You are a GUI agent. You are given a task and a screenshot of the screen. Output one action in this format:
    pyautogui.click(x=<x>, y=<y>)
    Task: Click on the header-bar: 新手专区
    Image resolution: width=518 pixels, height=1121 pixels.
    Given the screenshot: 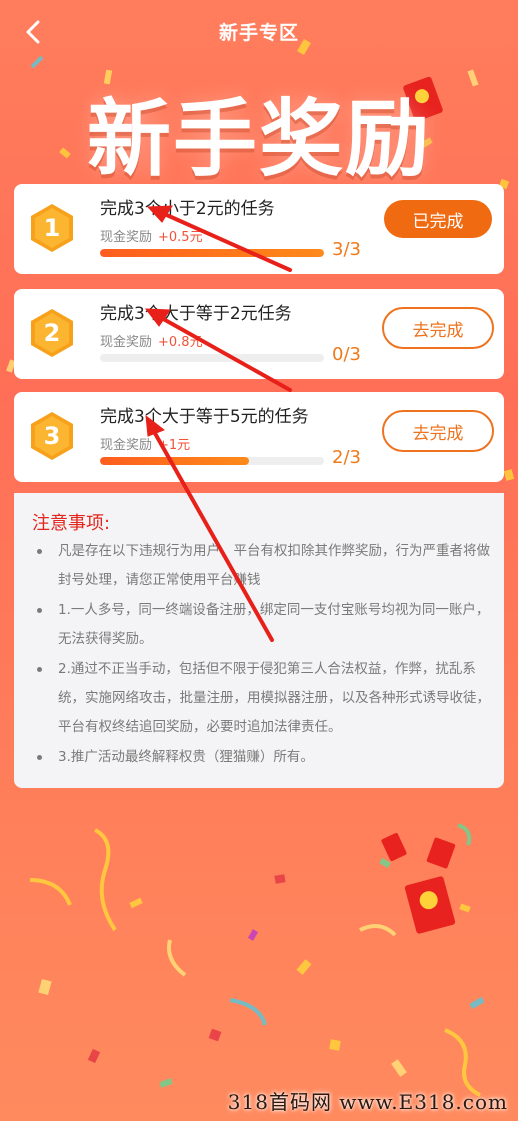 What is the action you would take?
    pyautogui.click(x=259, y=32)
    